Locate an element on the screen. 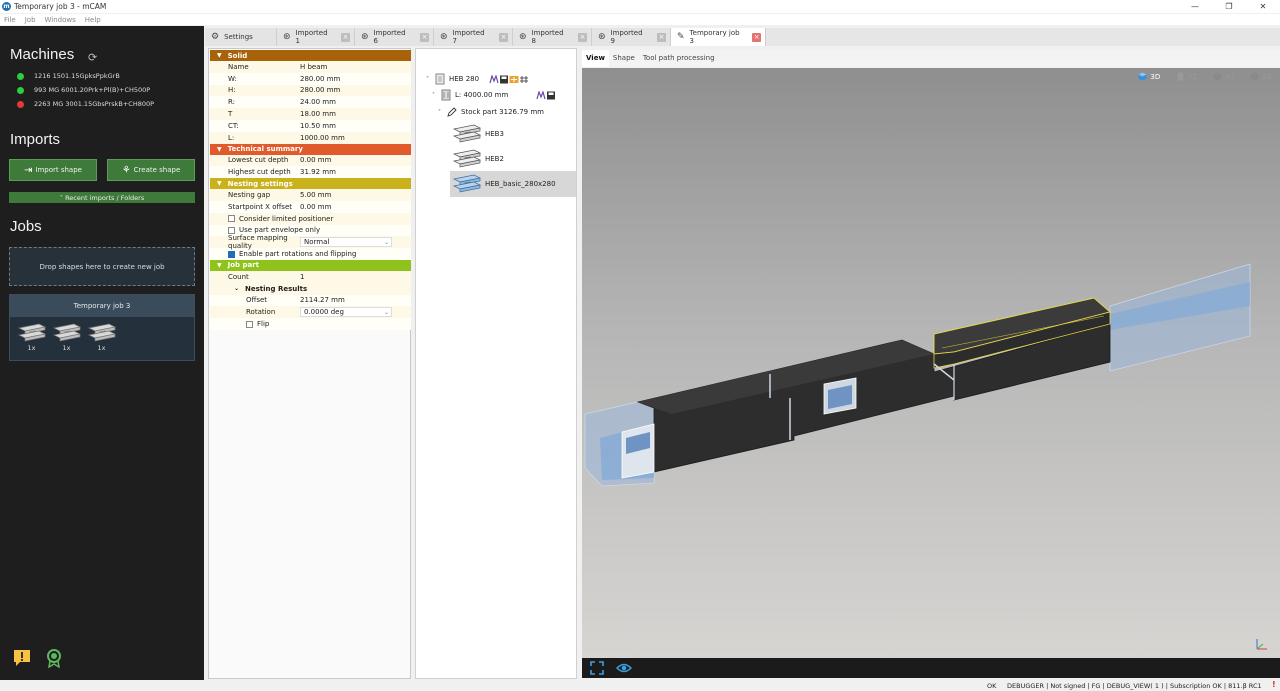 The width and height of the screenshot is (1280, 691). drop-zone: Drop shapes here to create new job is located at coordinates (102, 266).